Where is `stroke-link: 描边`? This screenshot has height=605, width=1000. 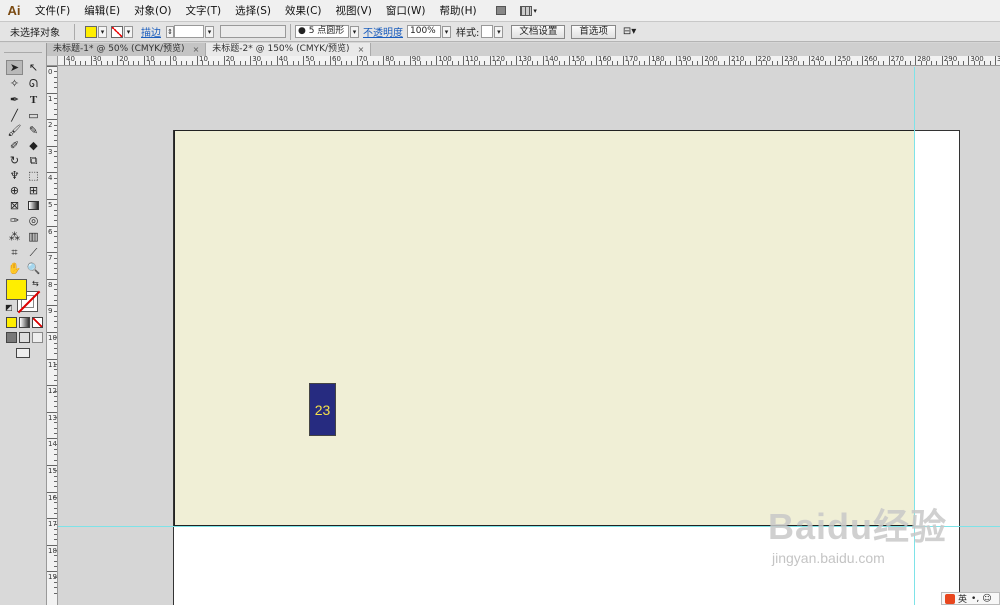 stroke-link: 描边 is located at coordinates (151, 31).